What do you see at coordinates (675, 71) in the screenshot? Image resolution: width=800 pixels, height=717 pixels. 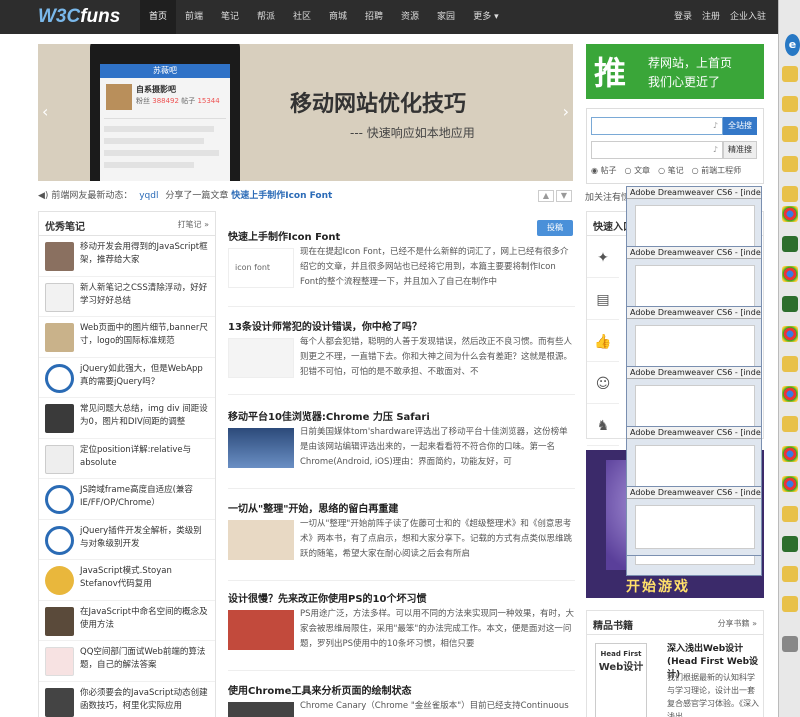 I see `recommend-ad: 推 荐网站，上首页 我们心更近了` at bounding box center [675, 71].